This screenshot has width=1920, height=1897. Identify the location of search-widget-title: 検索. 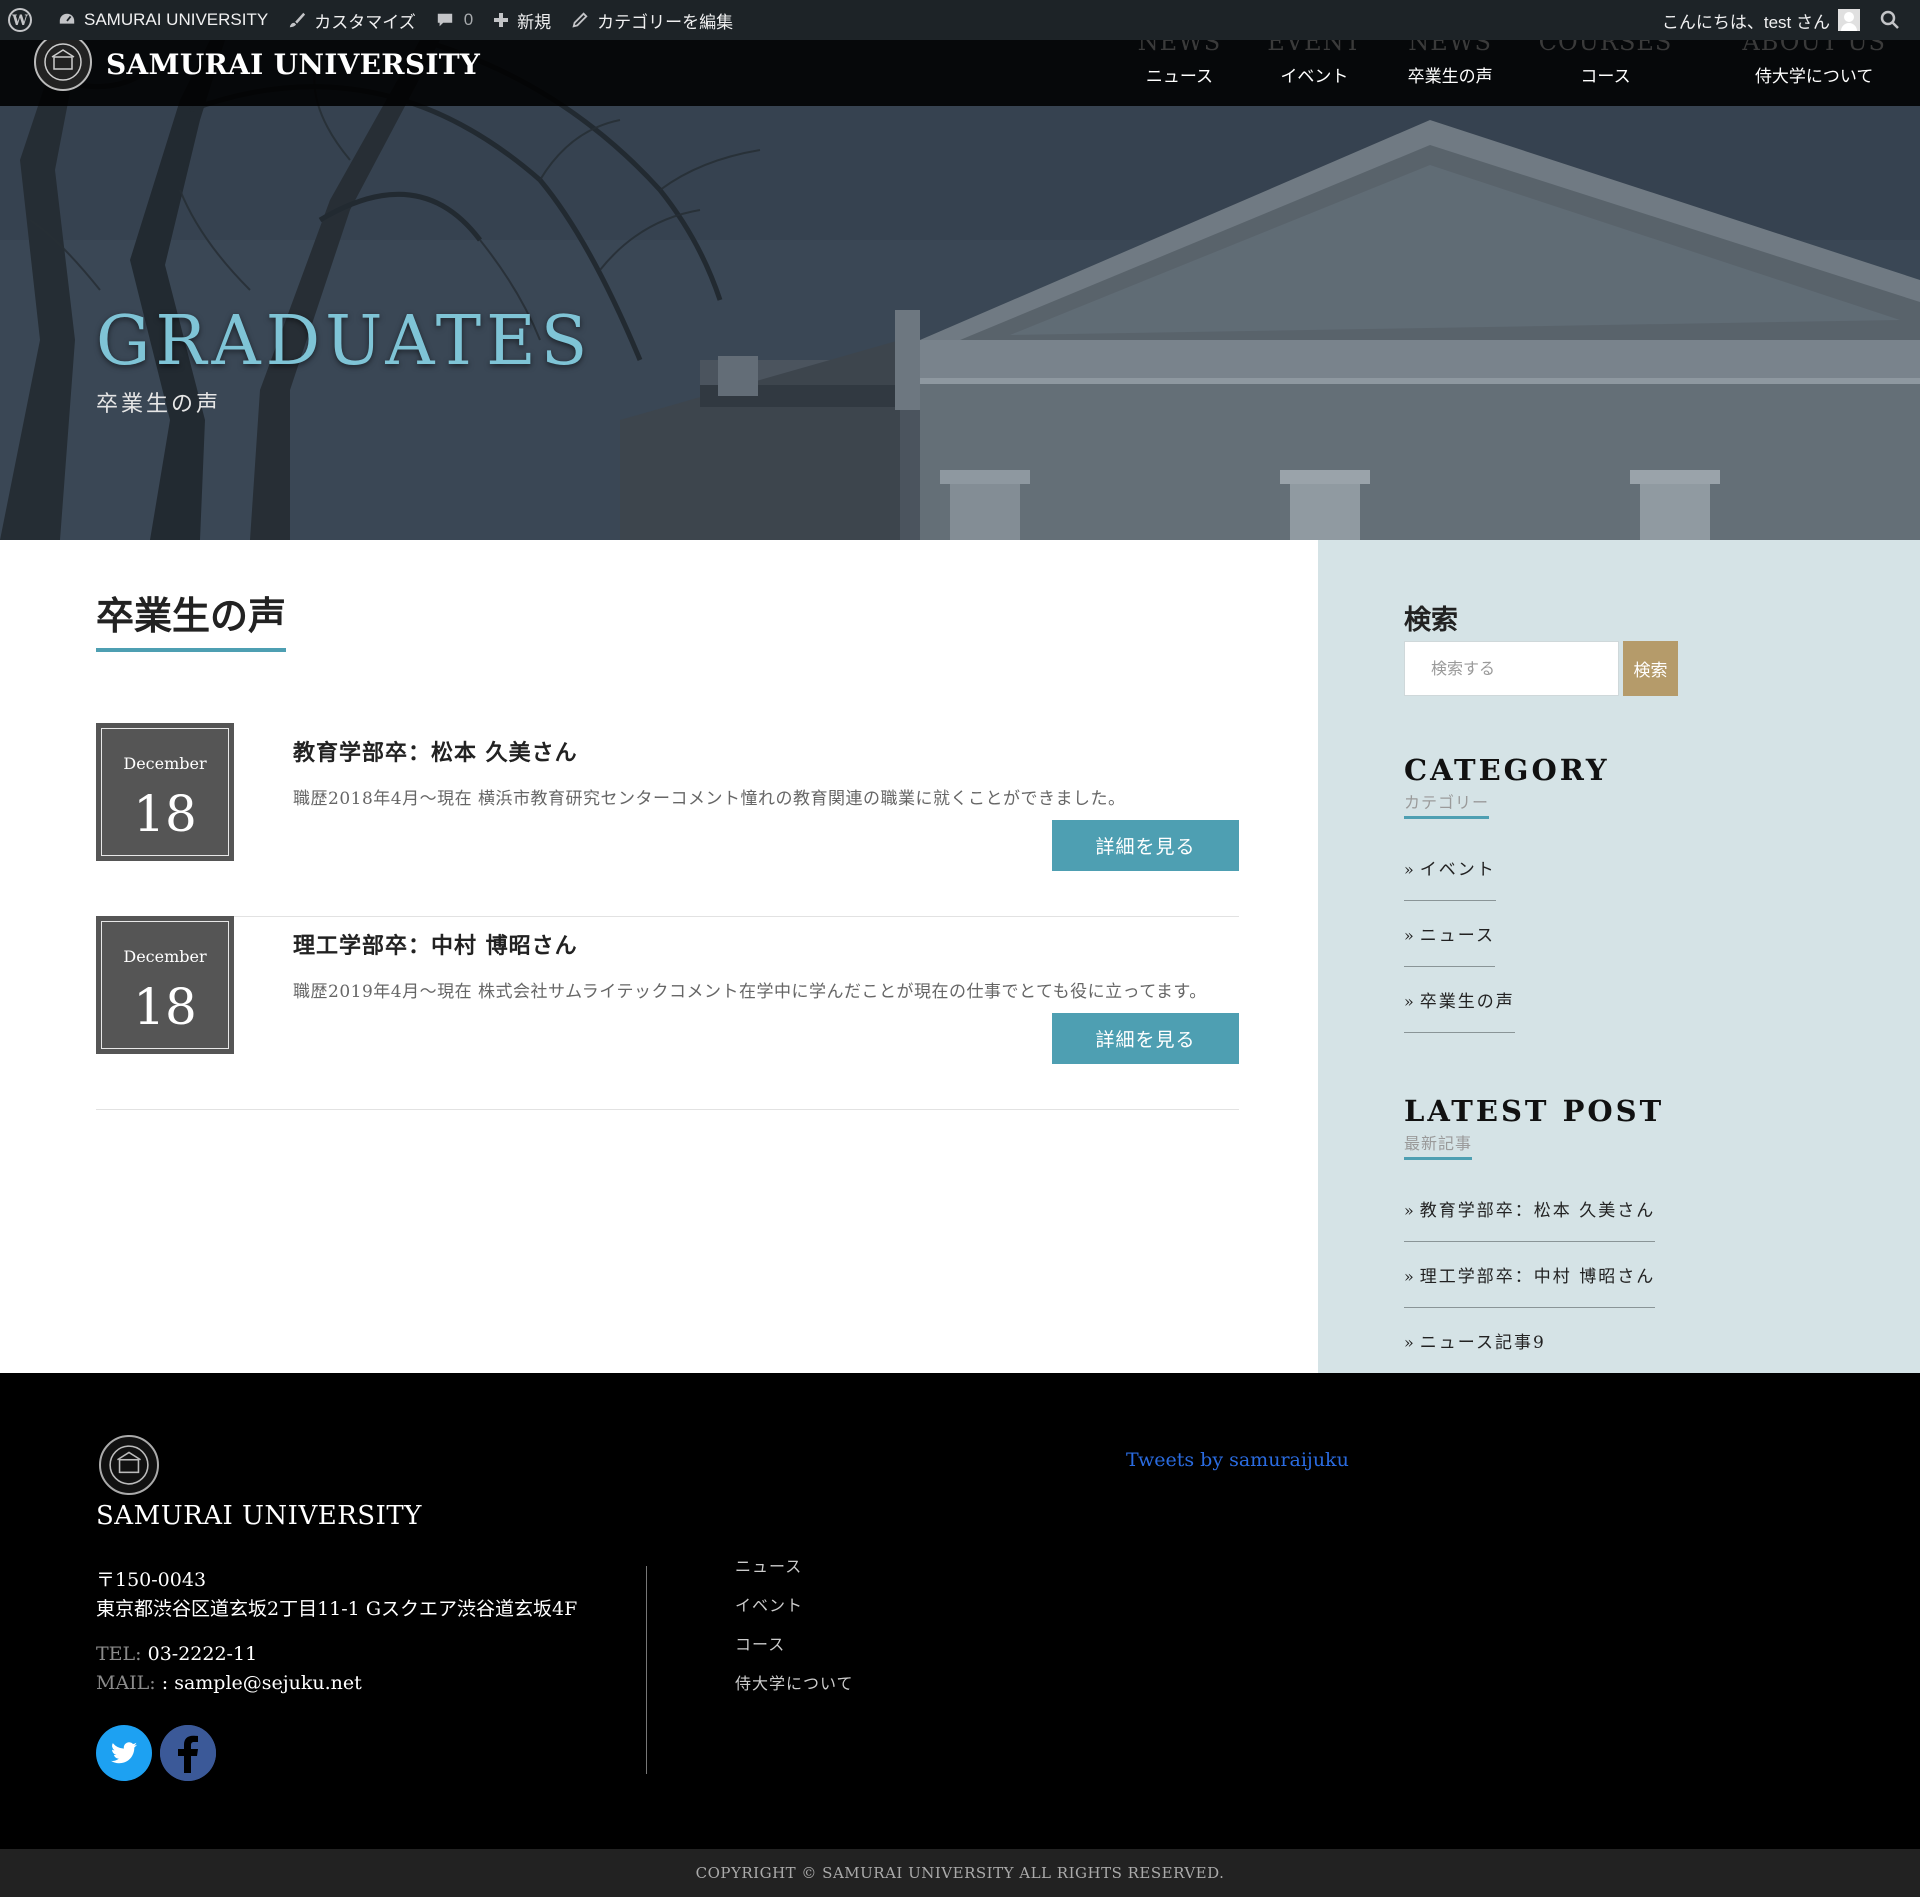
(1431, 620).